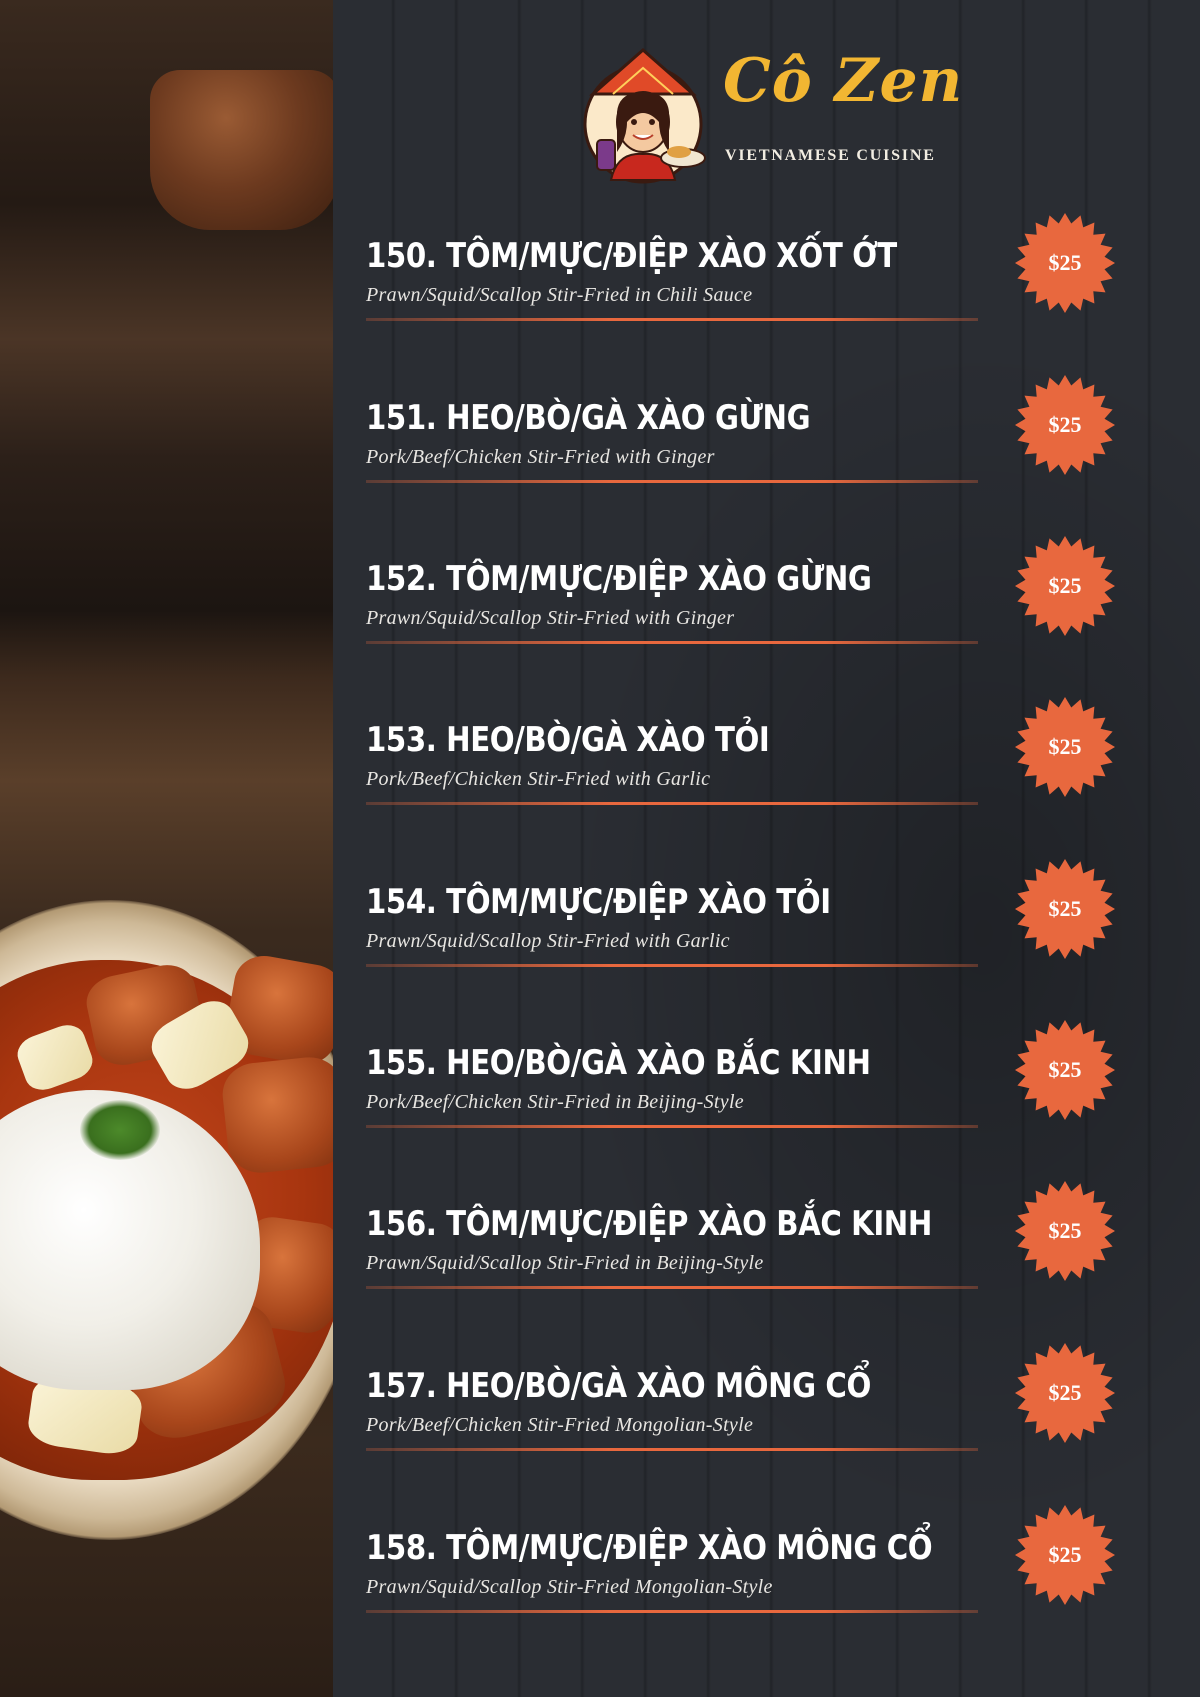 The width and height of the screenshot is (1200, 1697). I want to click on item-name: 152. TÔM/MỰC/ĐIỆP XÀO GỪNG, so click(619, 579).